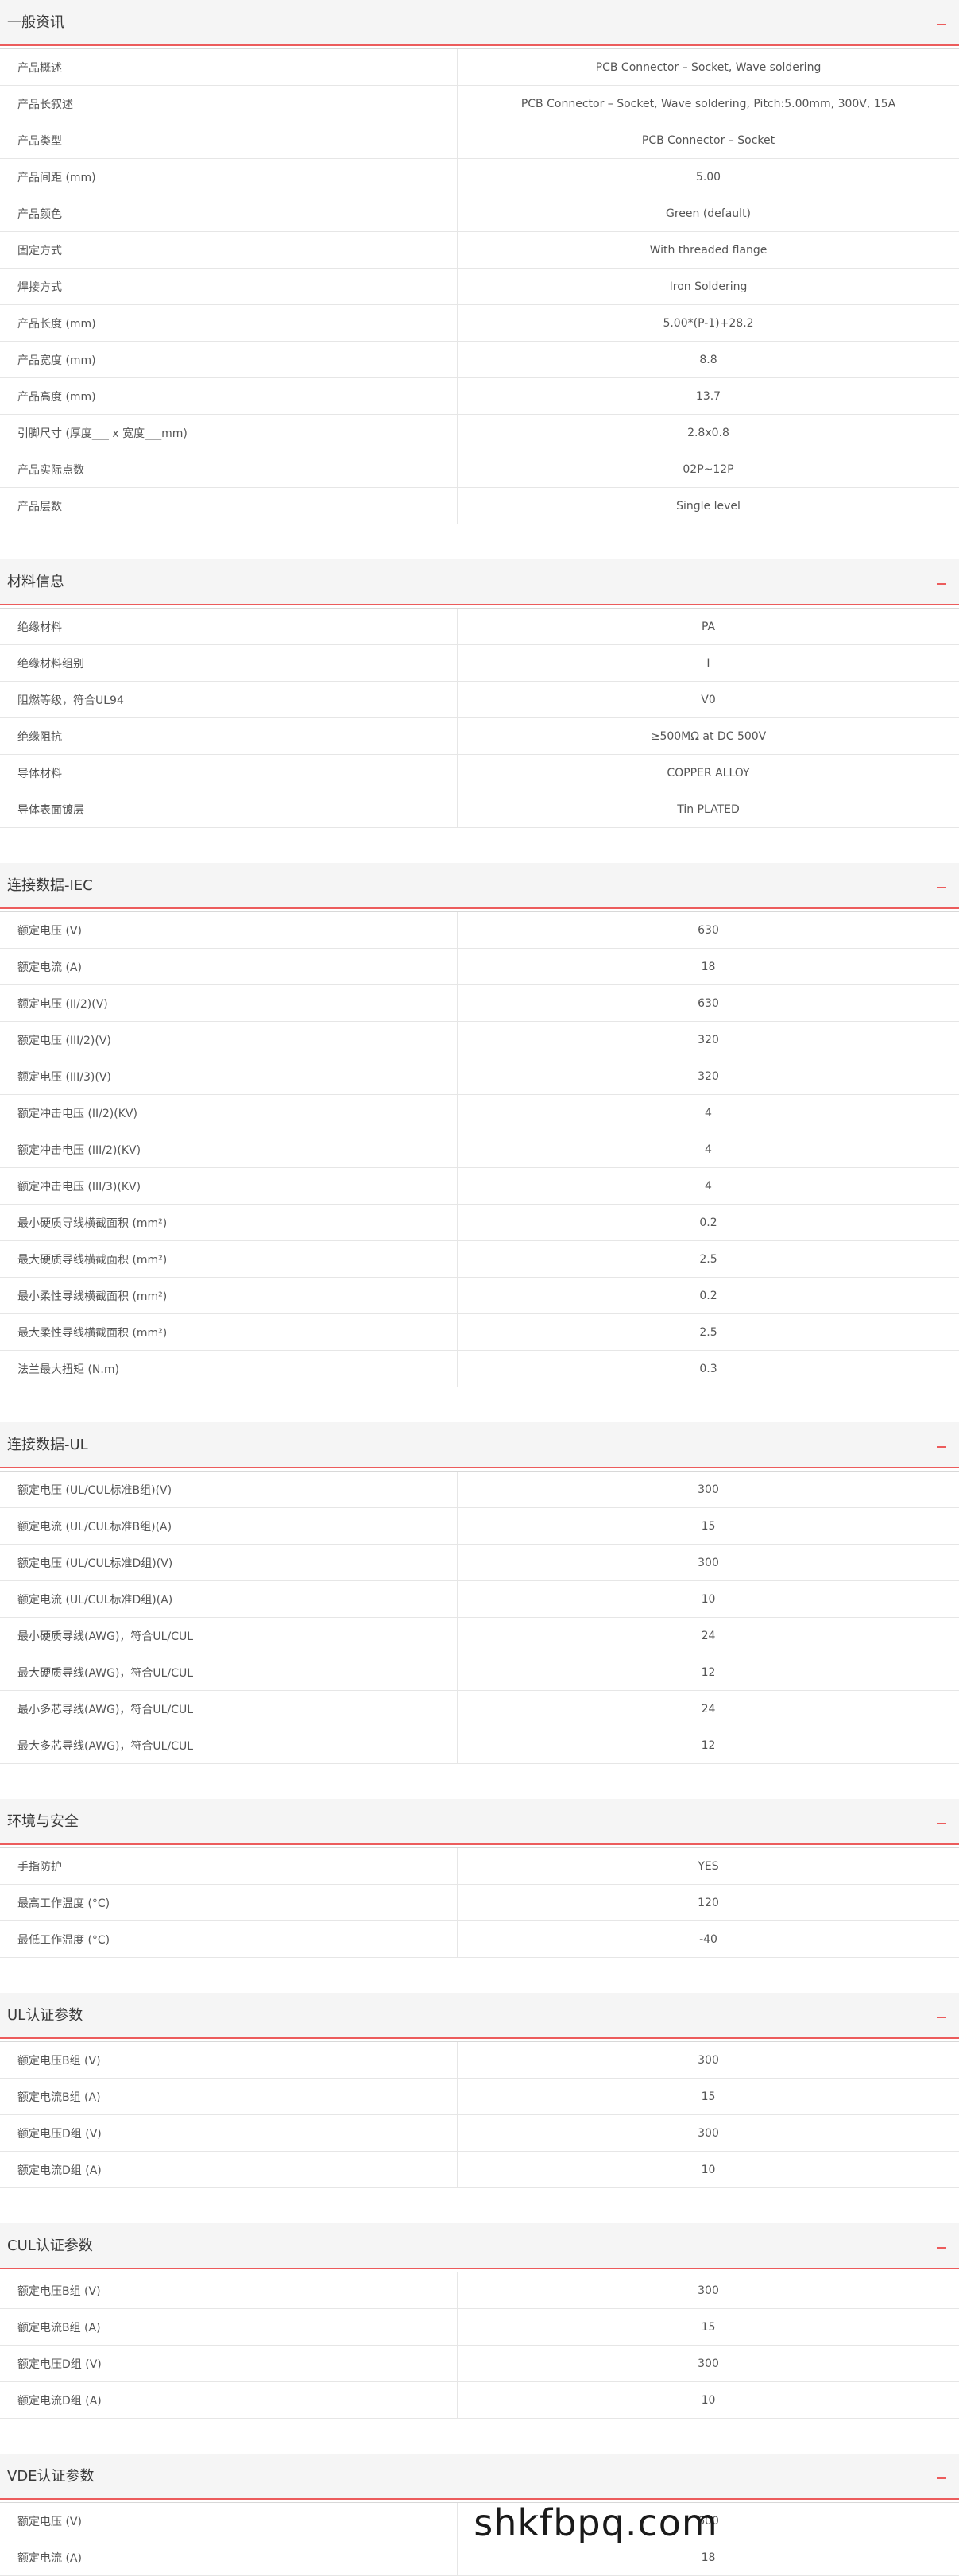 The width and height of the screenshot is (959, 2576). What do you see at coordinates (479, 1040) in the screenshot?
I see `table-row: 额定电压 (III/2)(V) 320` at bounding box center [479, 1040].